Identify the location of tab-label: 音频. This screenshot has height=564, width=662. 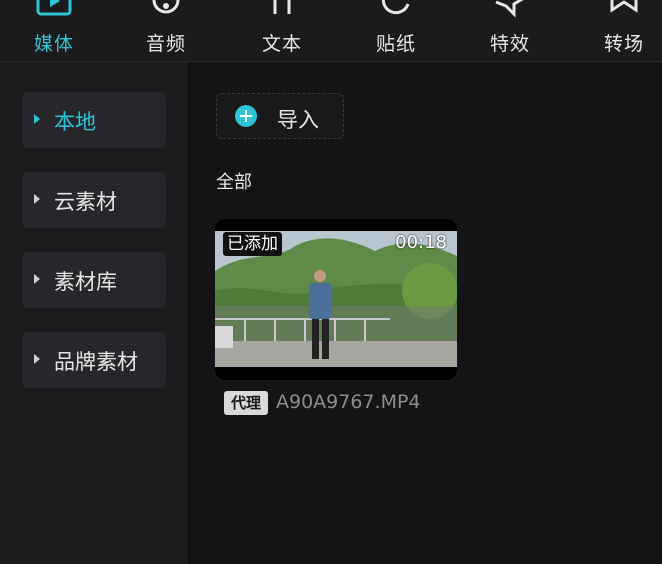
(165, 44).